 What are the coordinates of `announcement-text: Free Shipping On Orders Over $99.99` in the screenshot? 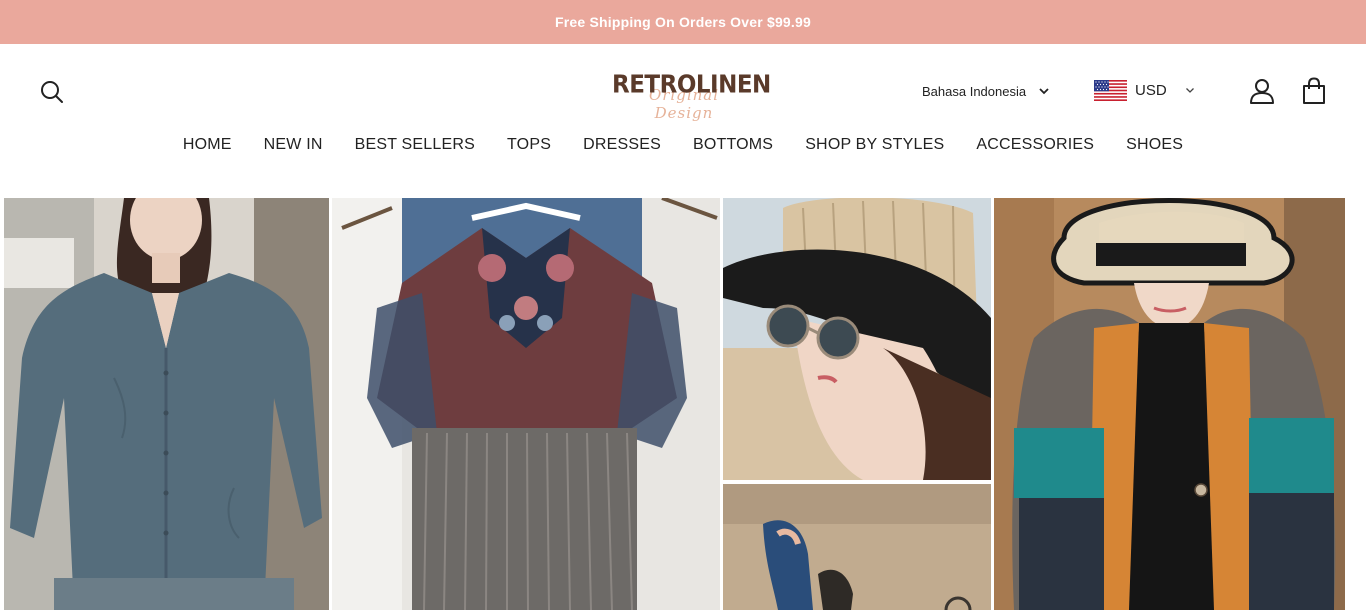 It's located at (683, 22).